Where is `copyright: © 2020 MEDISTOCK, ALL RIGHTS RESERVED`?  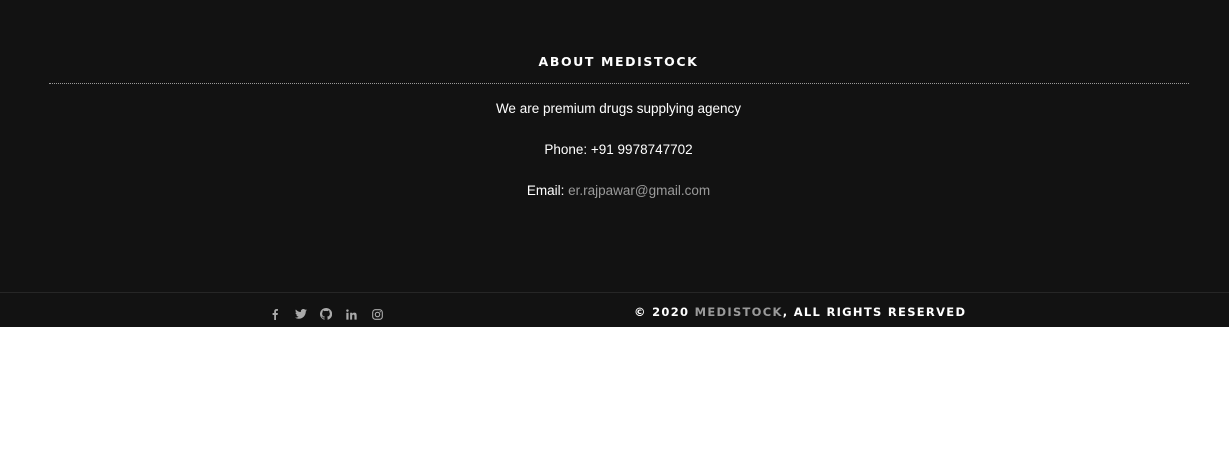
copyright: © 2020 MEDISTOCK, ALL RIGHTS RESERVED is located at coordinates (800, 312).